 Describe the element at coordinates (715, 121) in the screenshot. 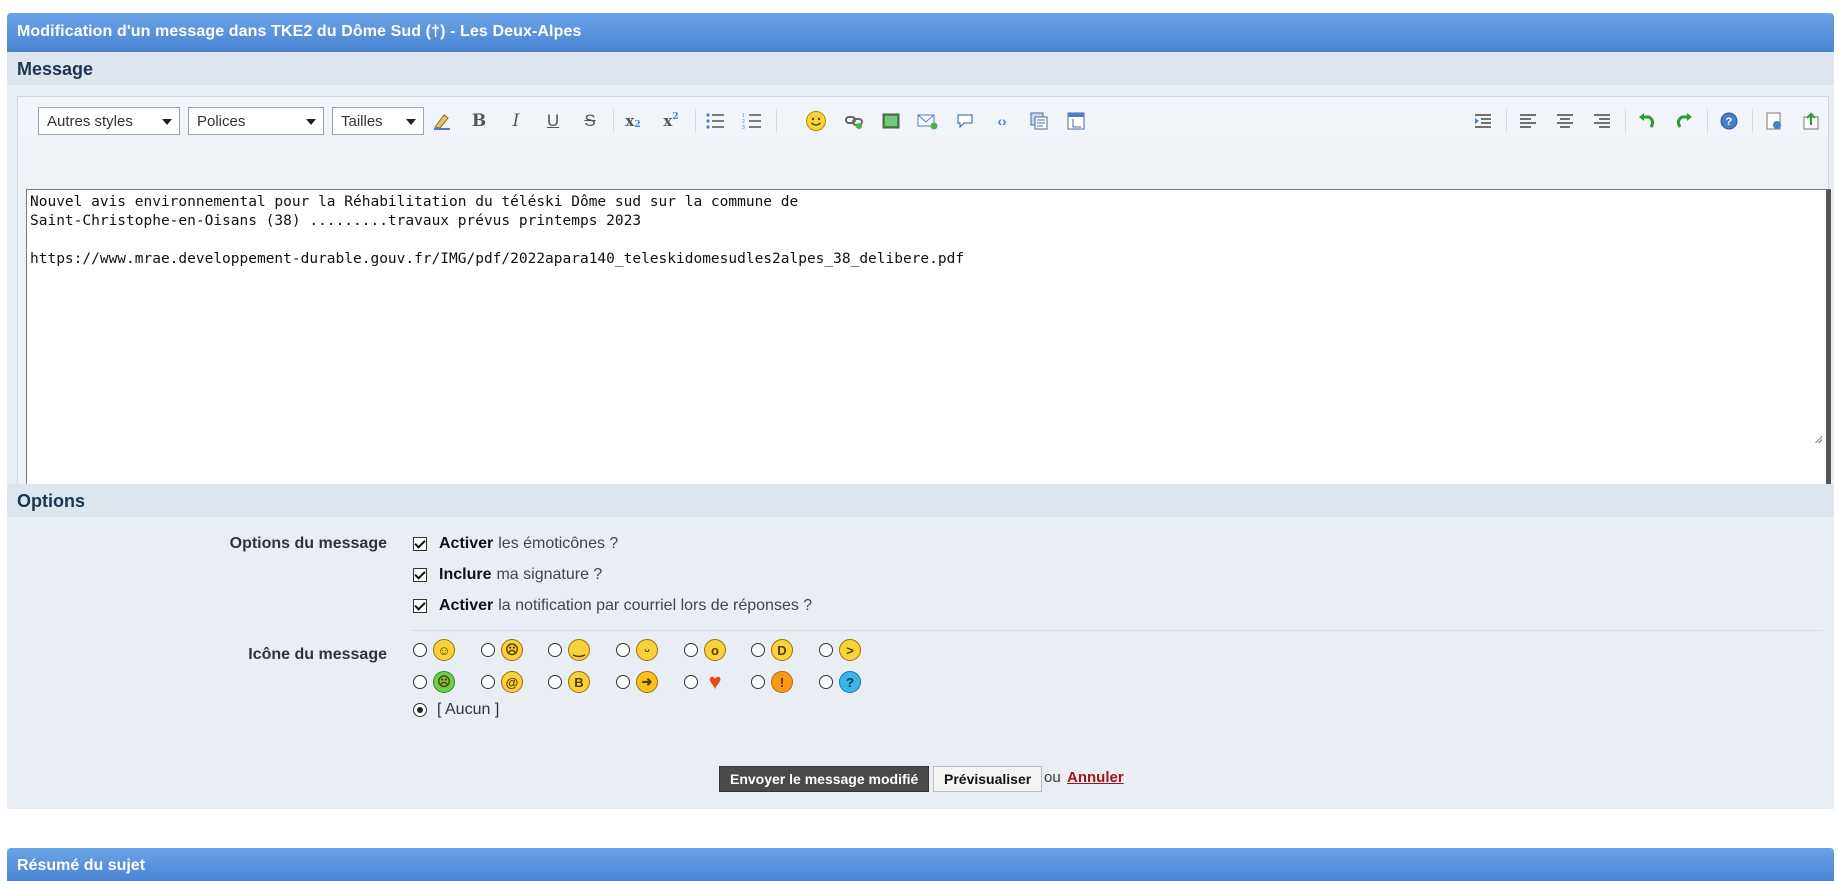

I see `bullet-list-icon` at that location.